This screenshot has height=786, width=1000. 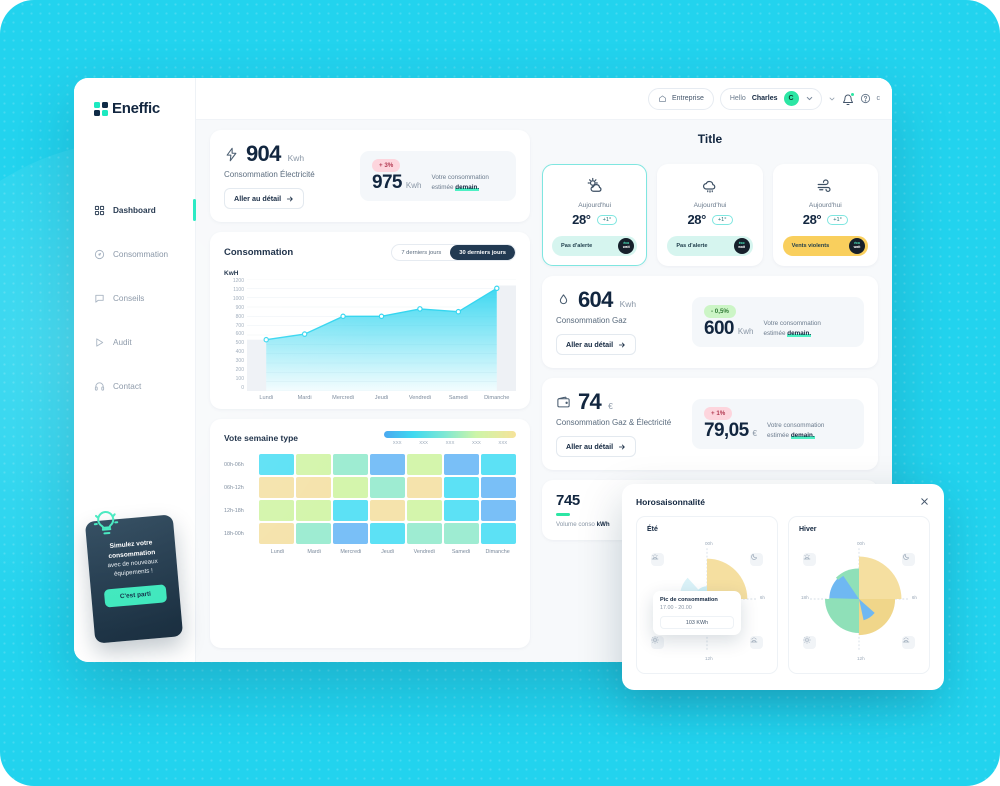 I want to click on electricity-unit: Kwh, so click(x=296, y=158).